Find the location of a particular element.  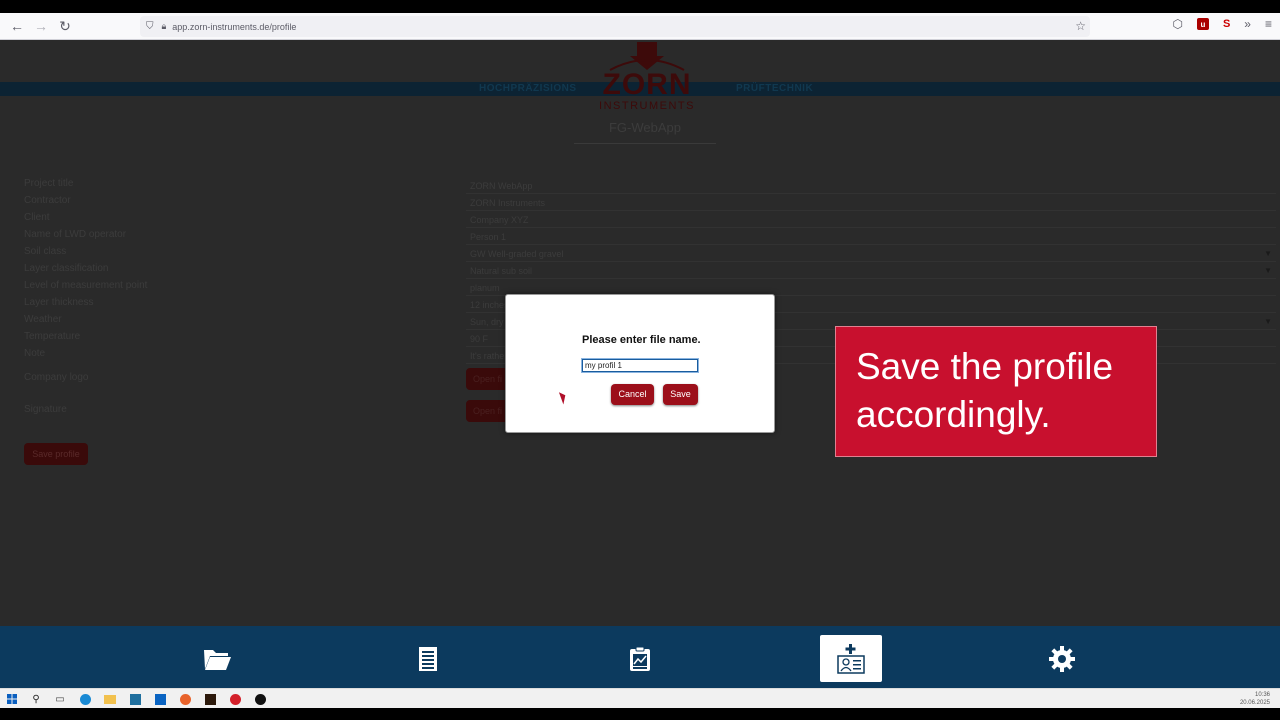

add-profile-icon is located at coordinates (851, 658).